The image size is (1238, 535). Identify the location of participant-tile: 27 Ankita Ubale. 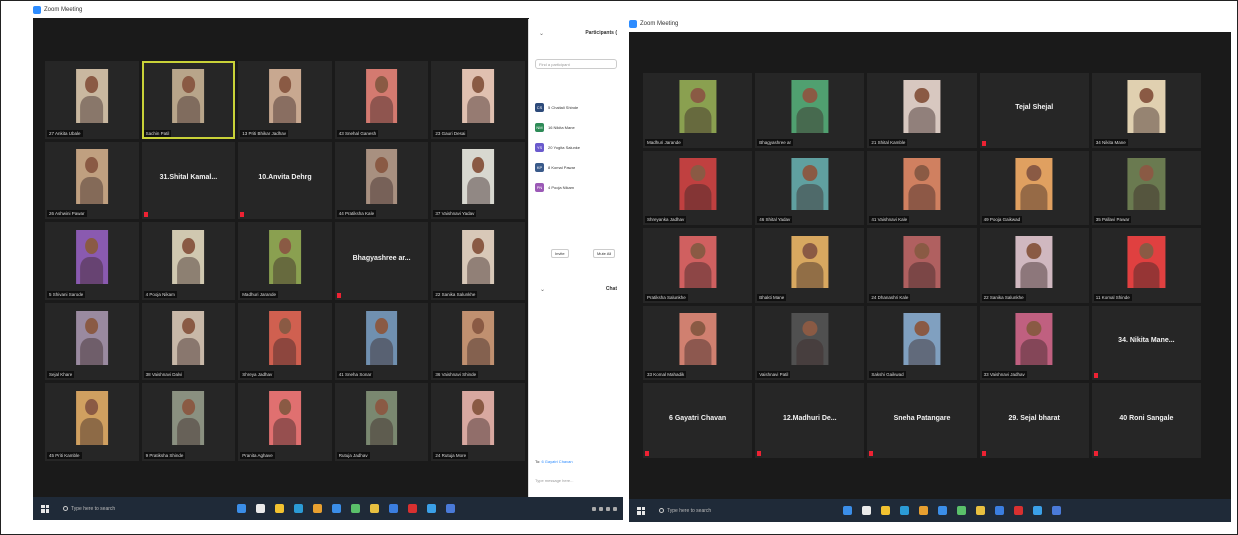
(92, 100).